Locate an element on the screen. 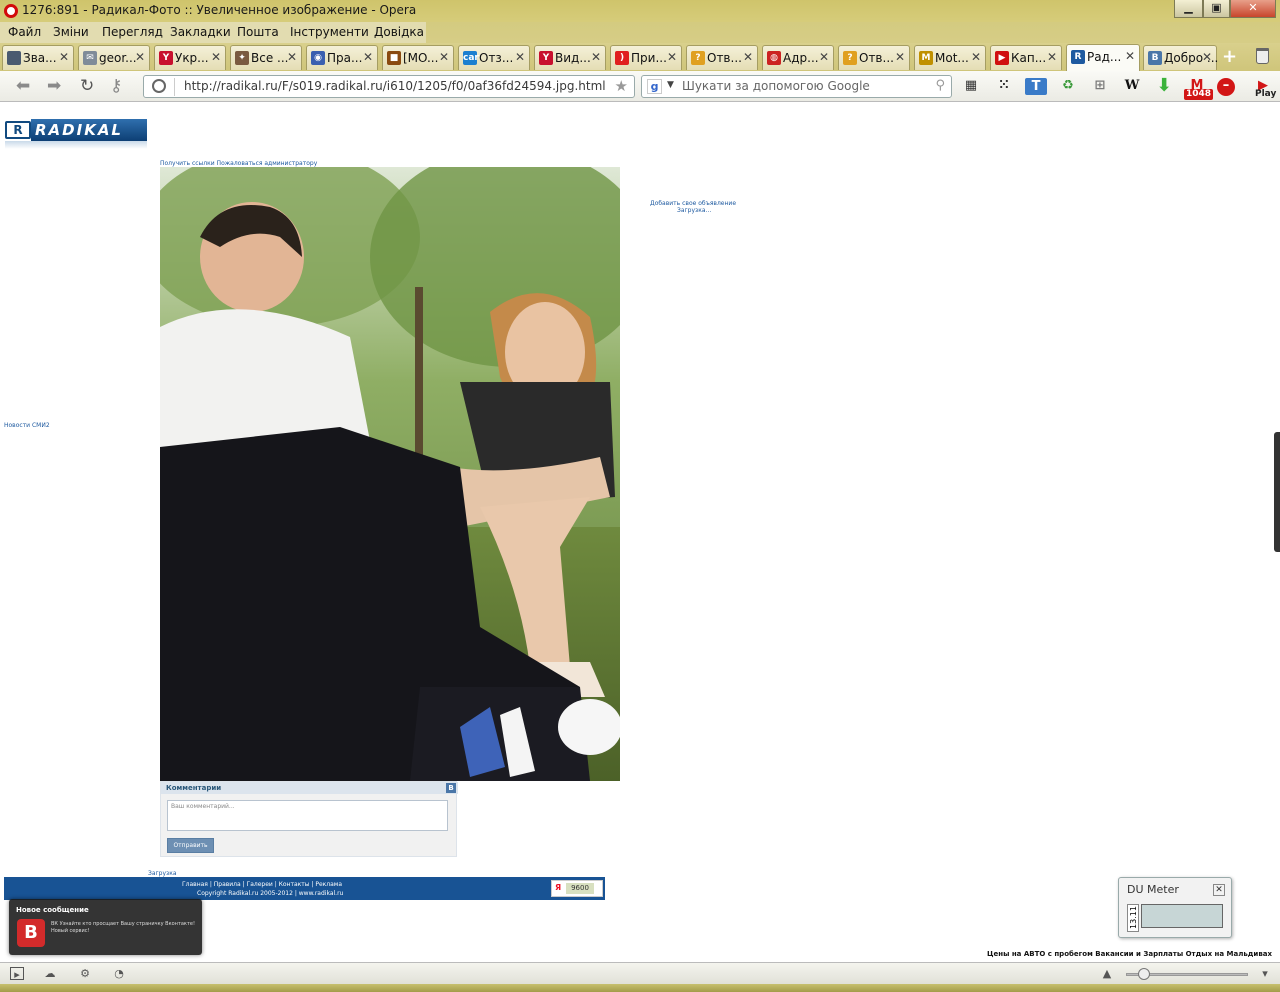  send-comment-button: Отправить is located at coordinates (190, 845).